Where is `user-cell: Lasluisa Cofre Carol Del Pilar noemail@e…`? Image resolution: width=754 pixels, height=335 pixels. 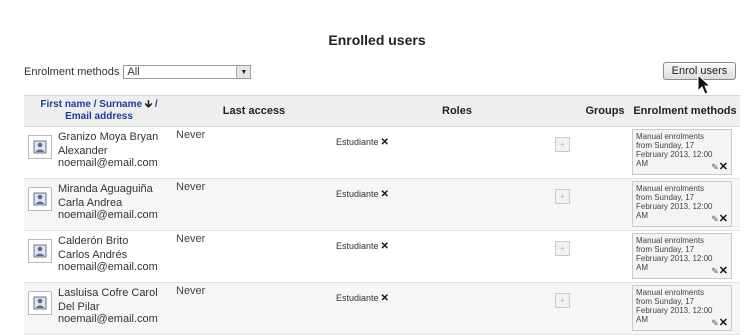
user-cell: Lasluisa Cofre Carol Del Pilar noemail@e… is located at coordinates (99, 308).